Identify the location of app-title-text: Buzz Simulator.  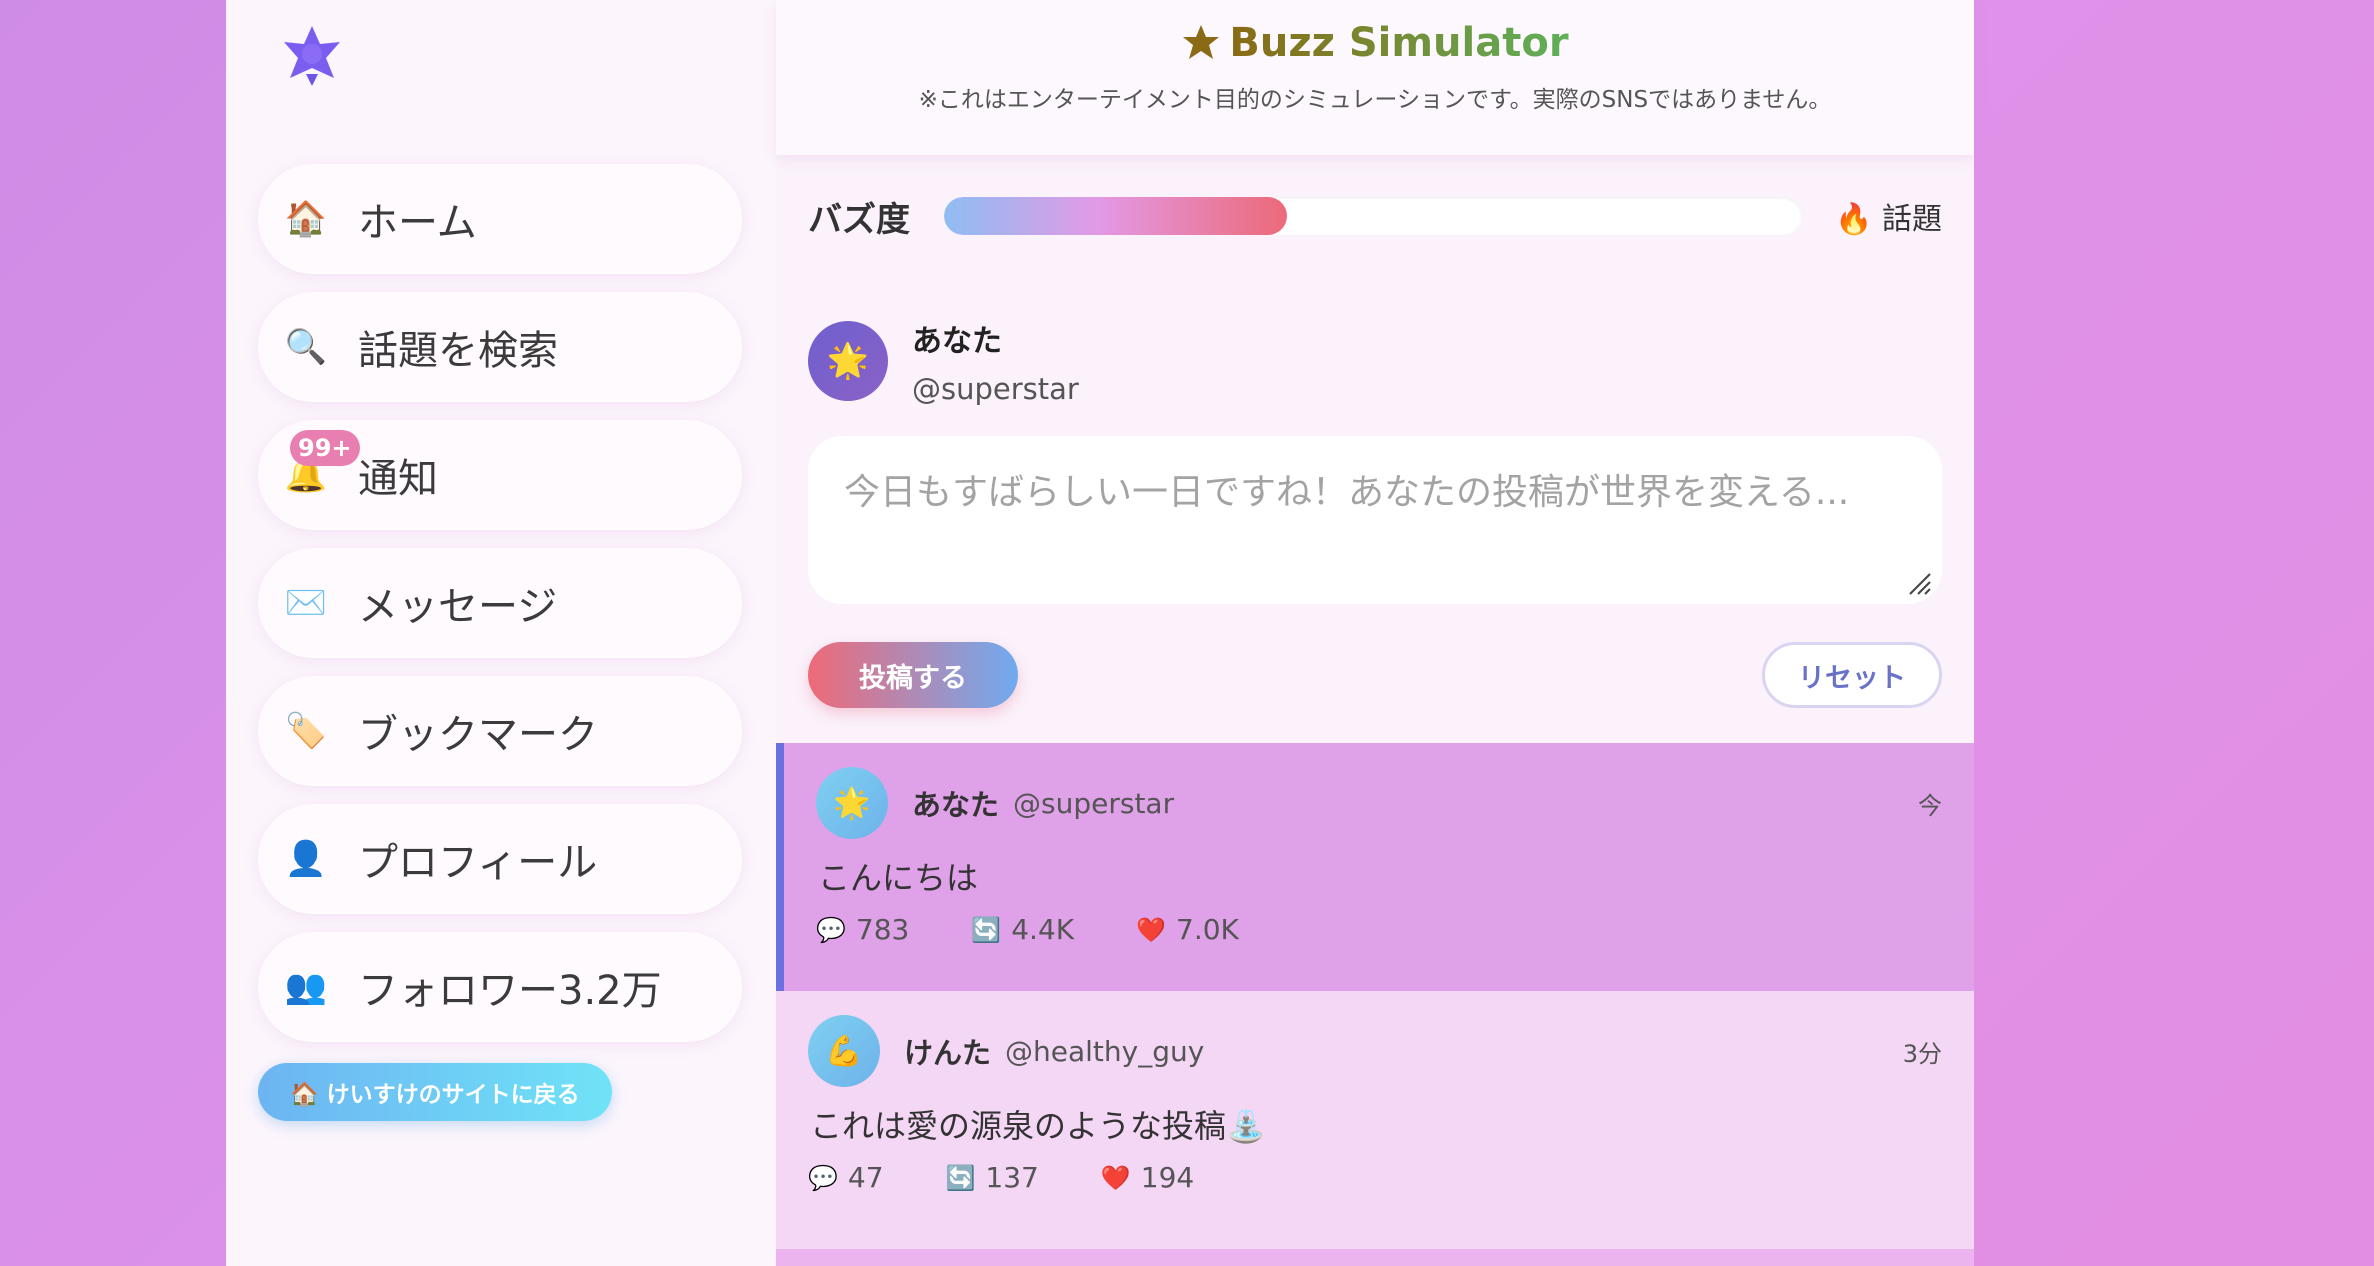
(1399, 43).